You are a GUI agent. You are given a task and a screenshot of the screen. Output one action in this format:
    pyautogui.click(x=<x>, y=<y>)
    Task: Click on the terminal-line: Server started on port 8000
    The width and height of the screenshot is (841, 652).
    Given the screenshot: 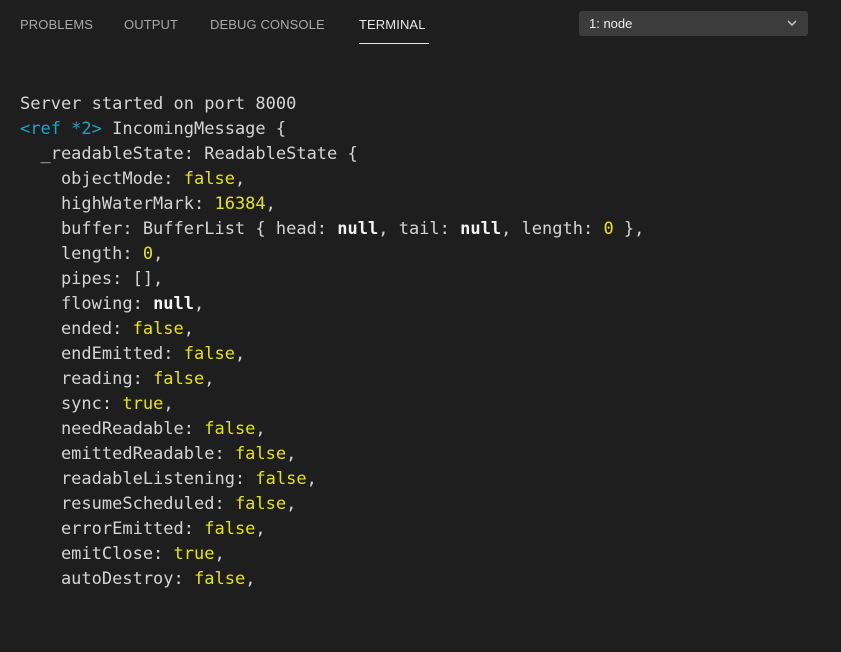 What is the action you would take?
    pyautogui.click(x=427, y=104)
    